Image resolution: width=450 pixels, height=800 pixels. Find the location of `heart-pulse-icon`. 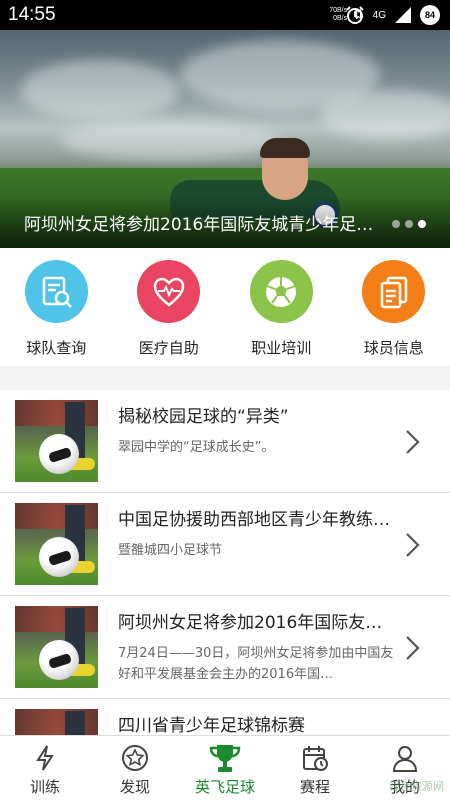

heart-pulse-icon is located at coordinates (169, 291).